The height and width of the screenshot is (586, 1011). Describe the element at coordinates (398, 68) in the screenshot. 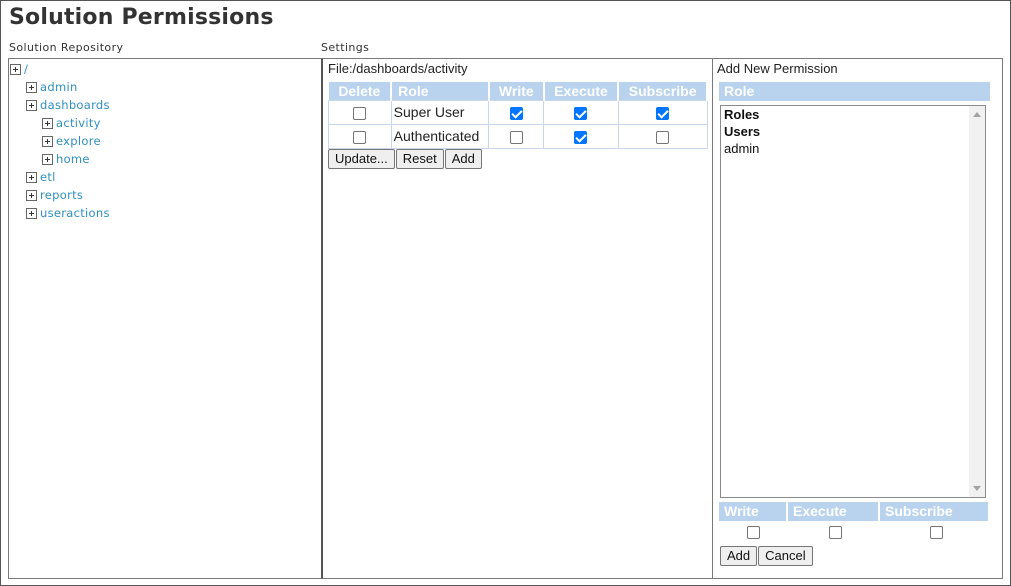

I see `file-path: File:/dashboards/activity` at that location.